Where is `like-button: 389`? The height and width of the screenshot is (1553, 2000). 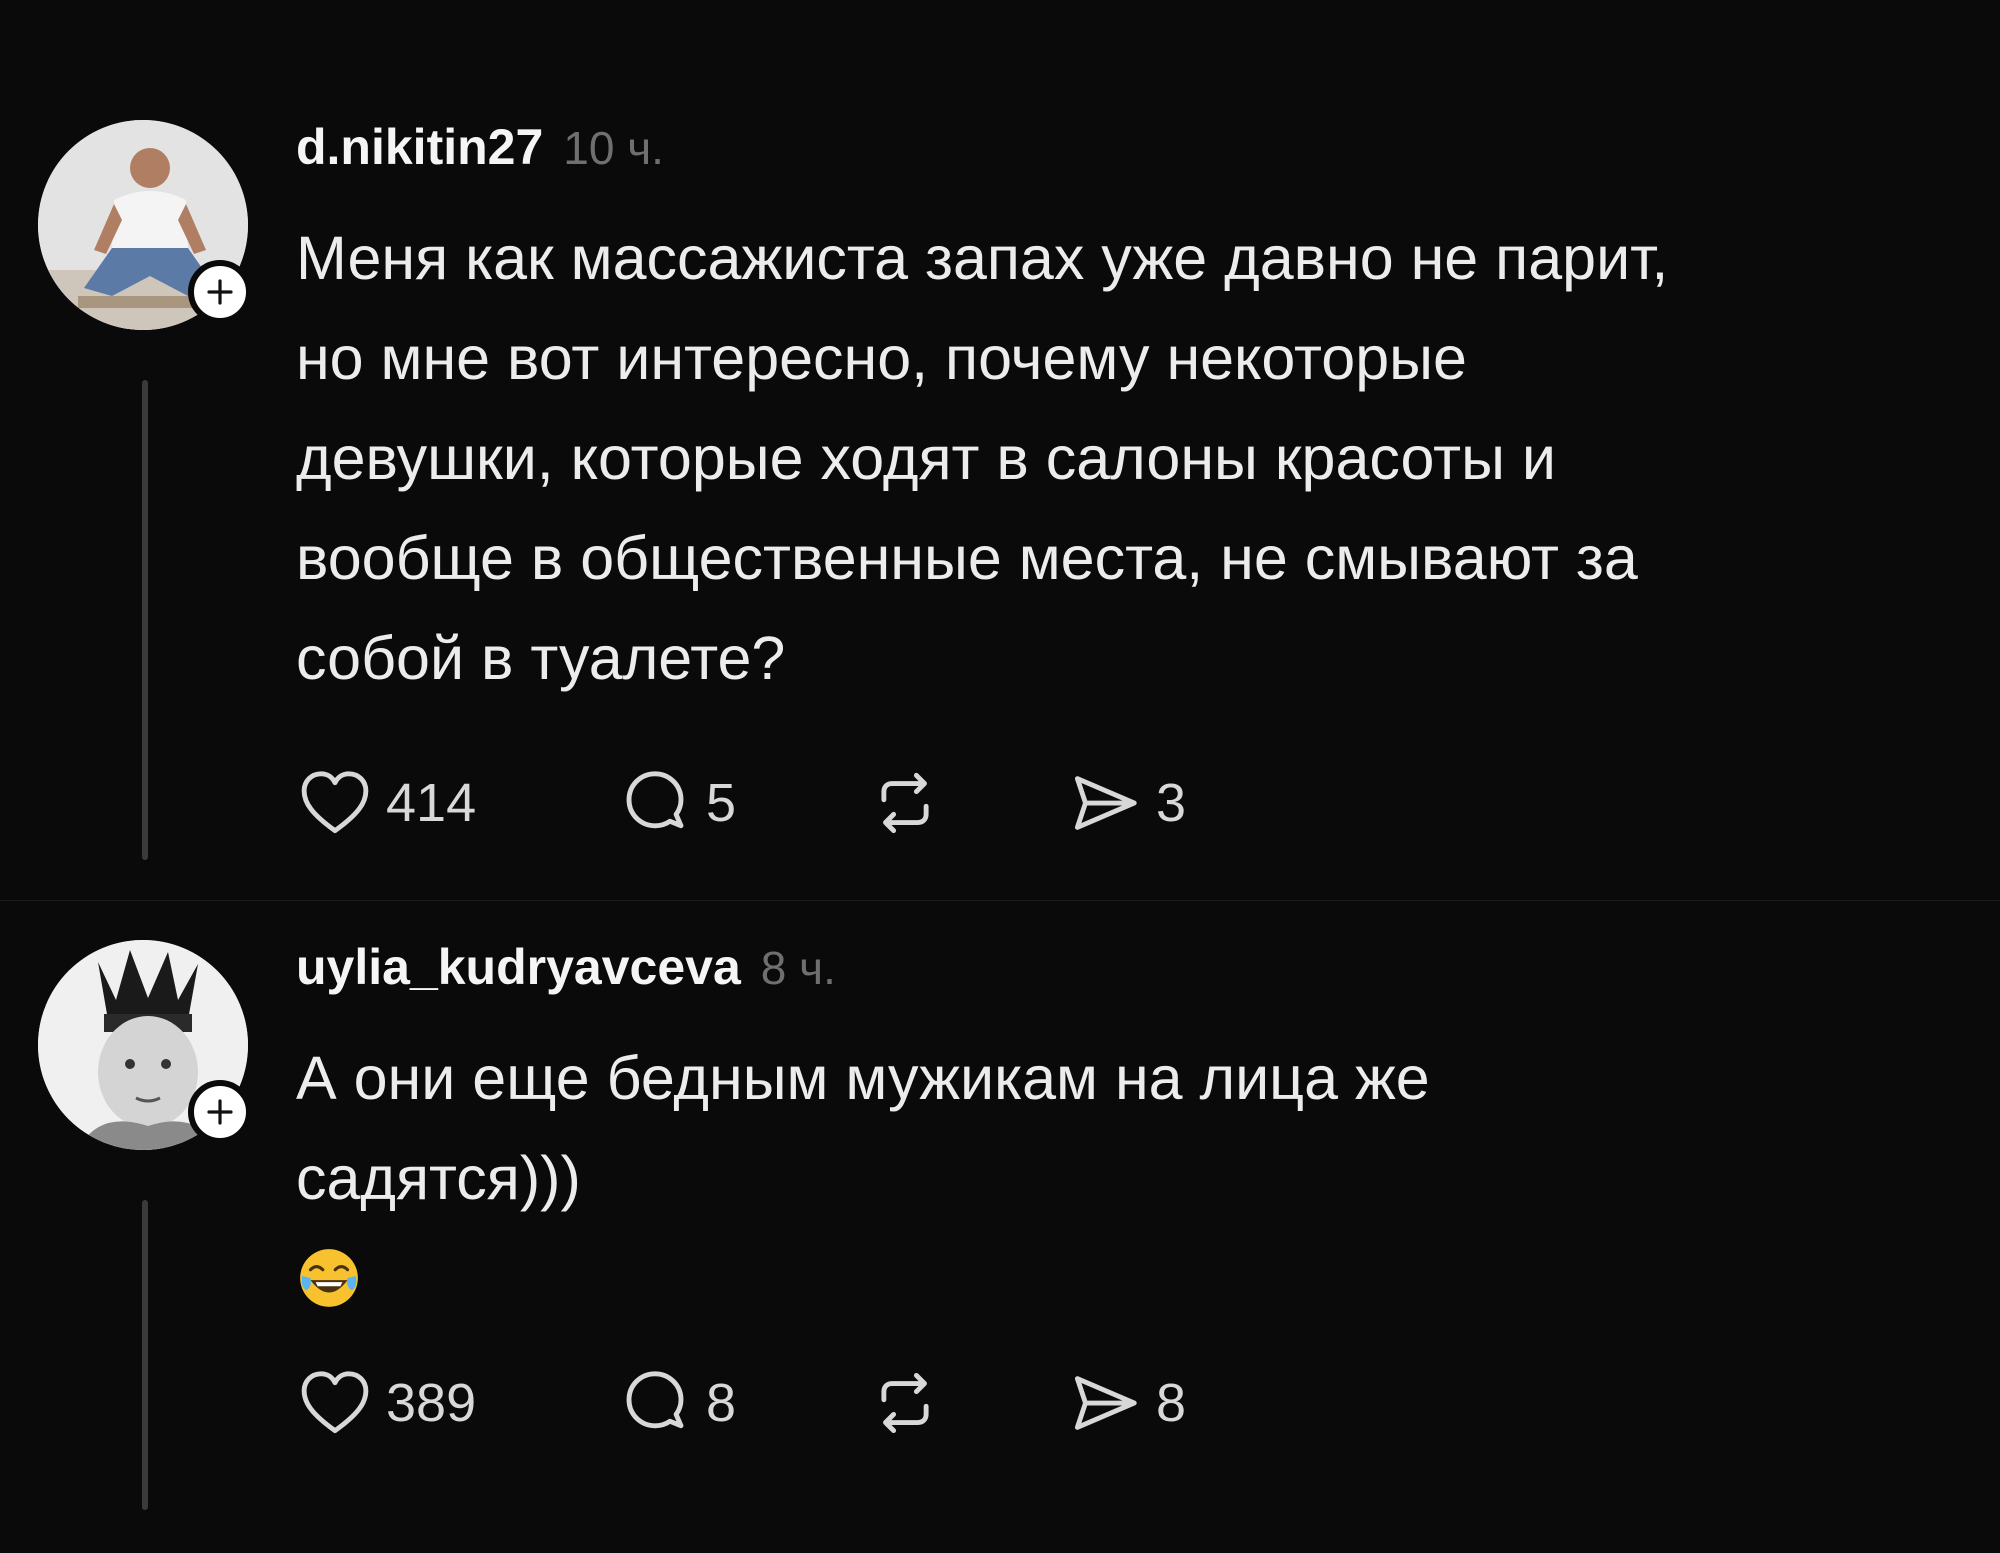
like-button: 389 is located at coordinates (456, 1403).